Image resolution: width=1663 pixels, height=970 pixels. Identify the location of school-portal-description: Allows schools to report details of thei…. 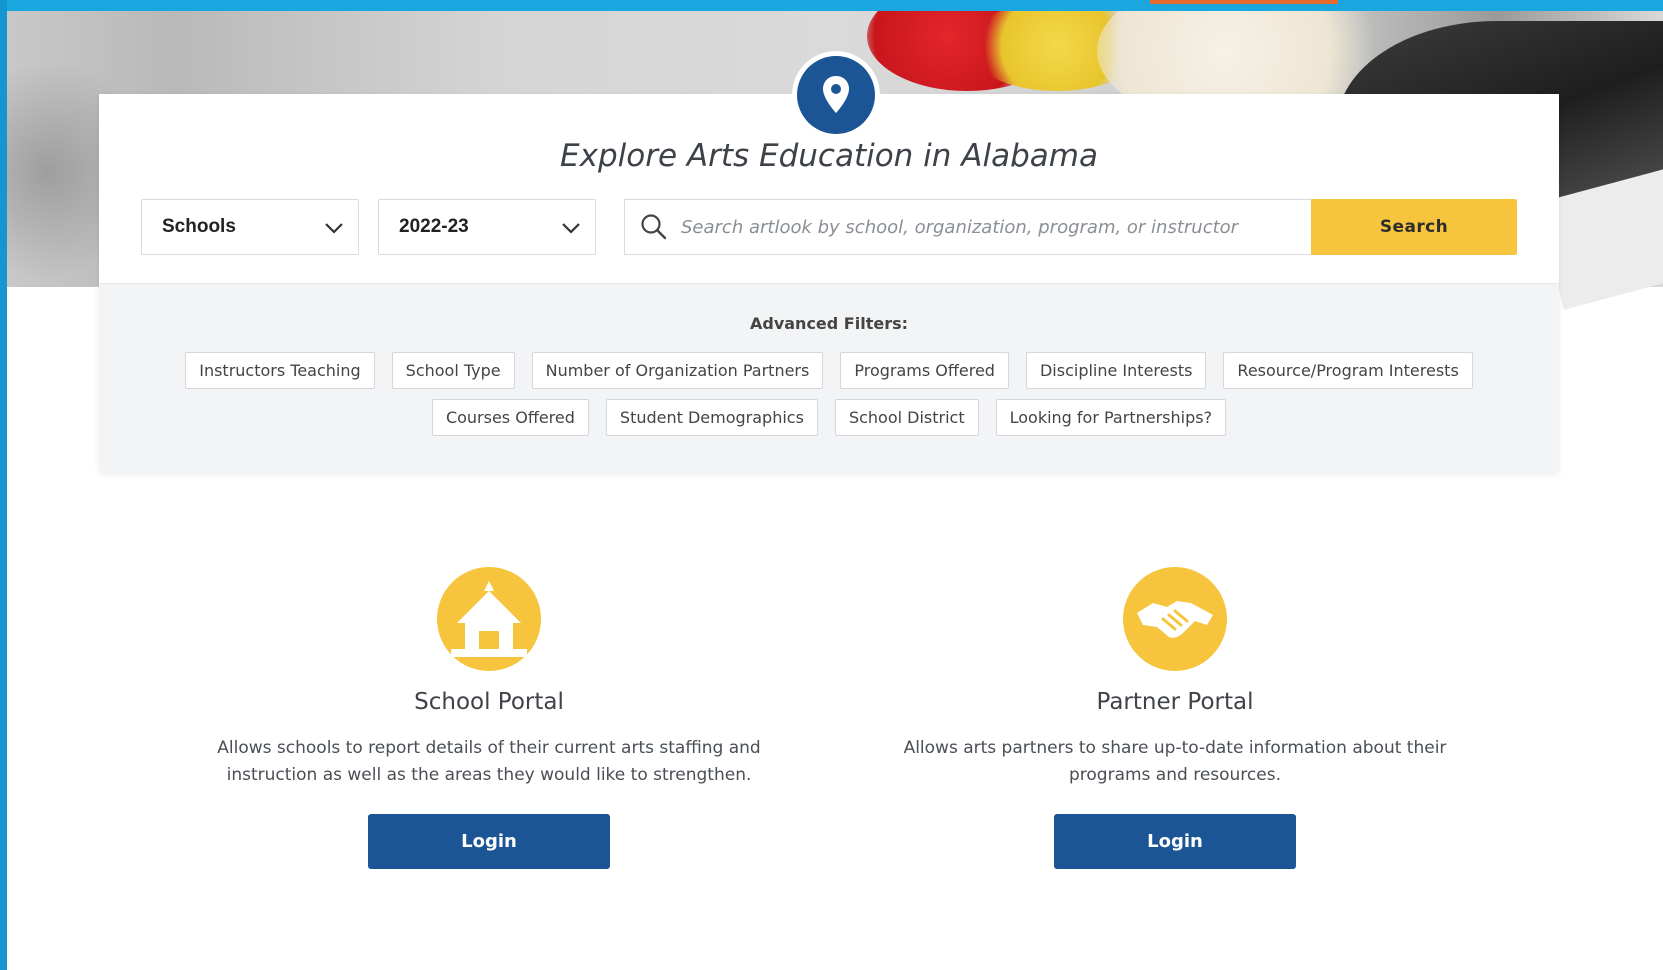
(489, 761).